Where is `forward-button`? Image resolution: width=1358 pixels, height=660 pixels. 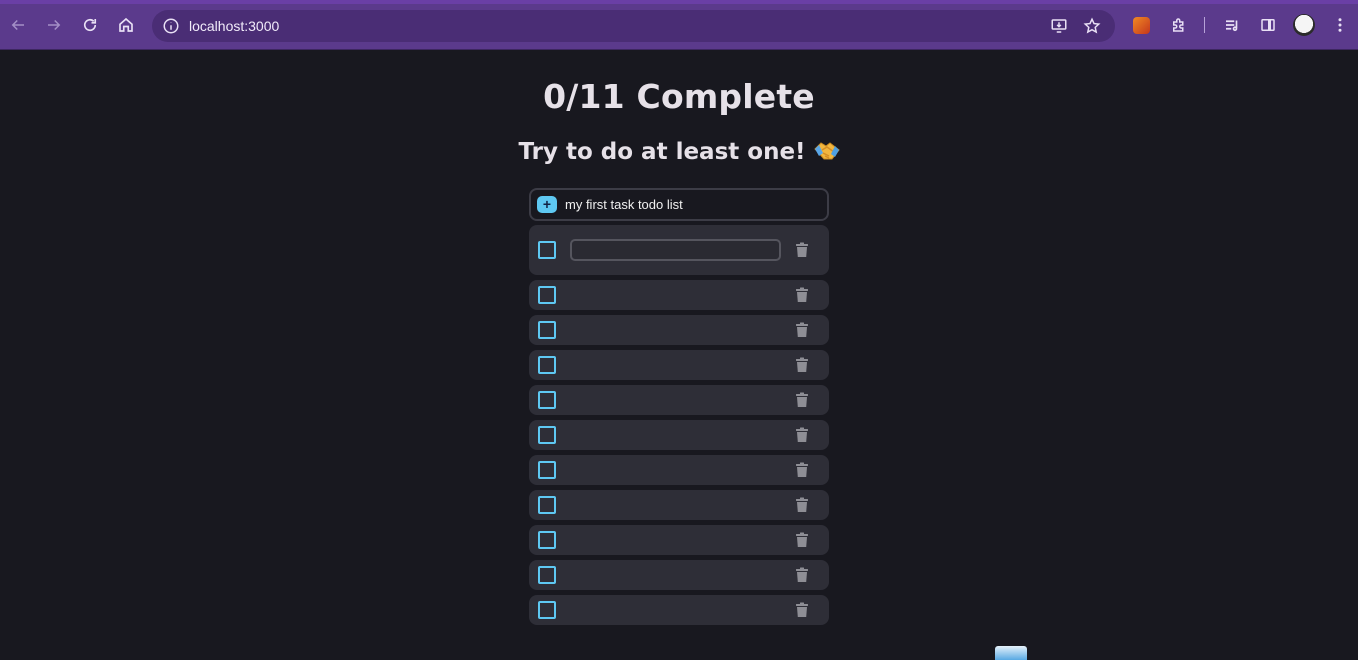 forward-button is located at coordinates (54, 25).